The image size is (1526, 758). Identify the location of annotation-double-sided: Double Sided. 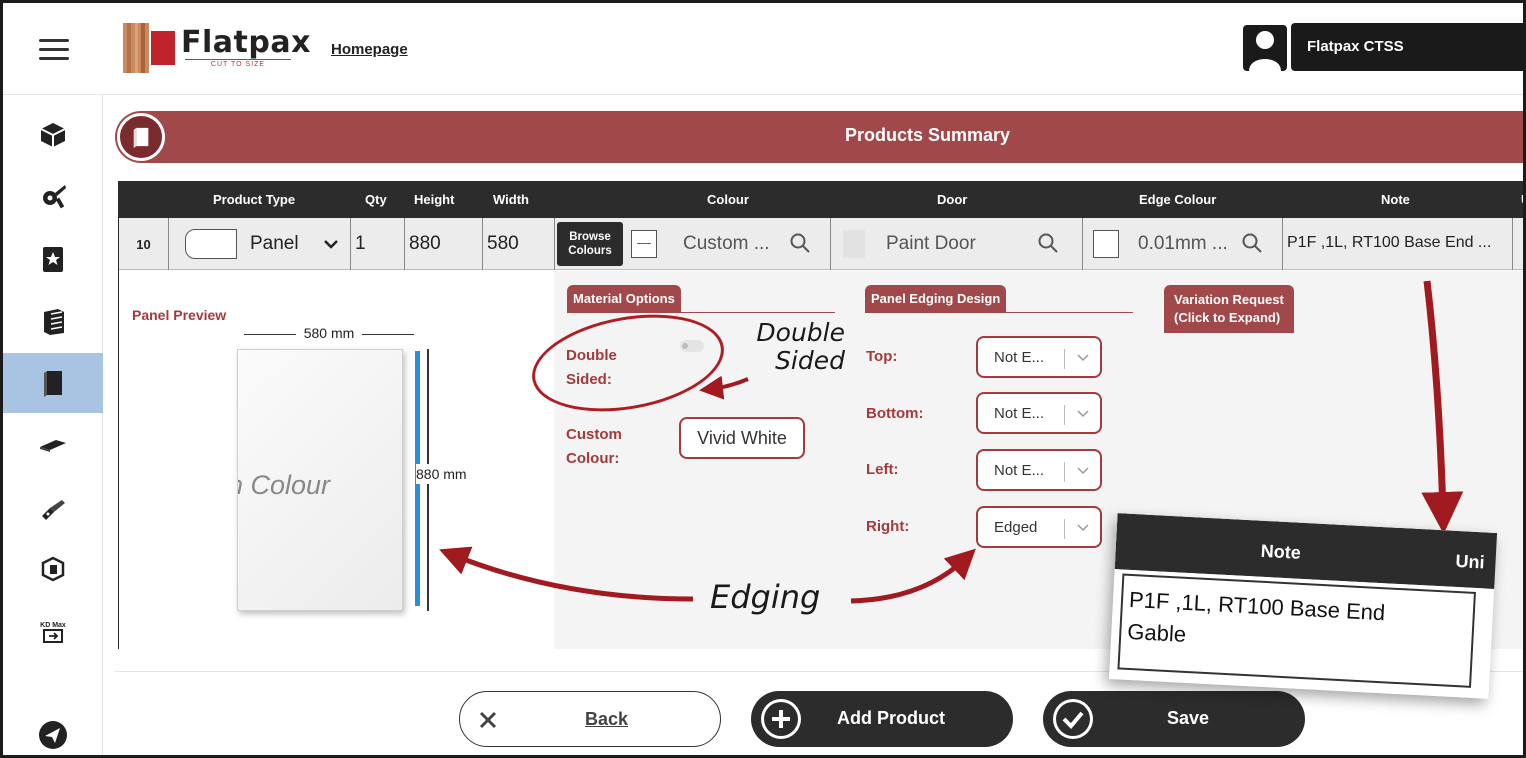
(797, 347).